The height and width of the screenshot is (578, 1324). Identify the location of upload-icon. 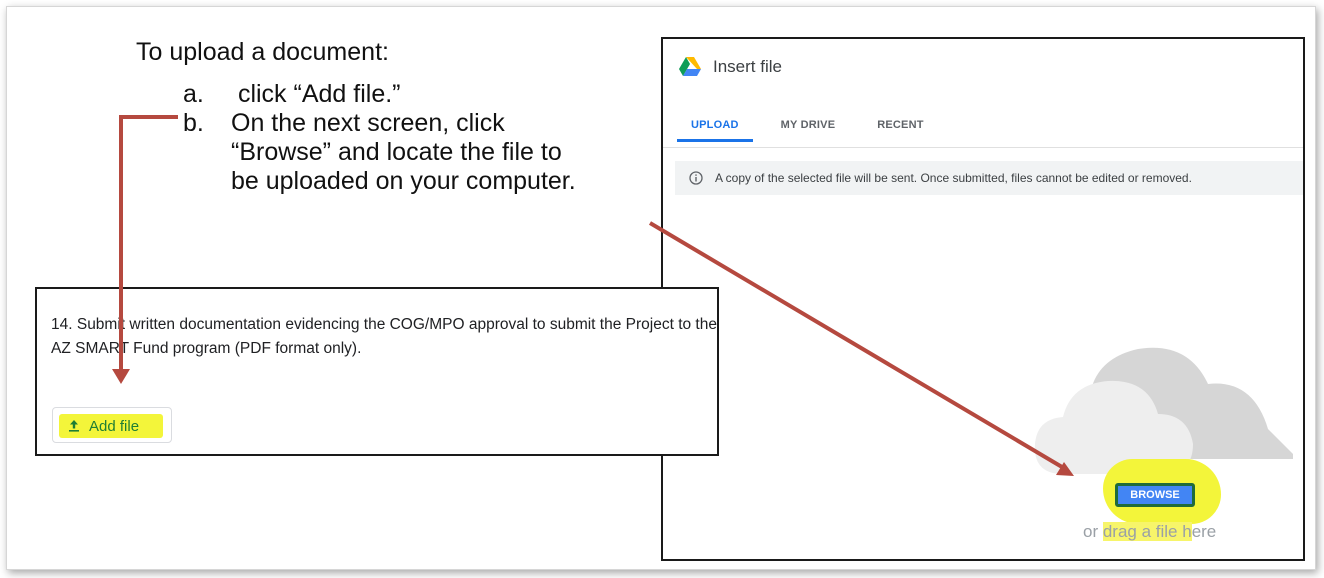
(74, 426).